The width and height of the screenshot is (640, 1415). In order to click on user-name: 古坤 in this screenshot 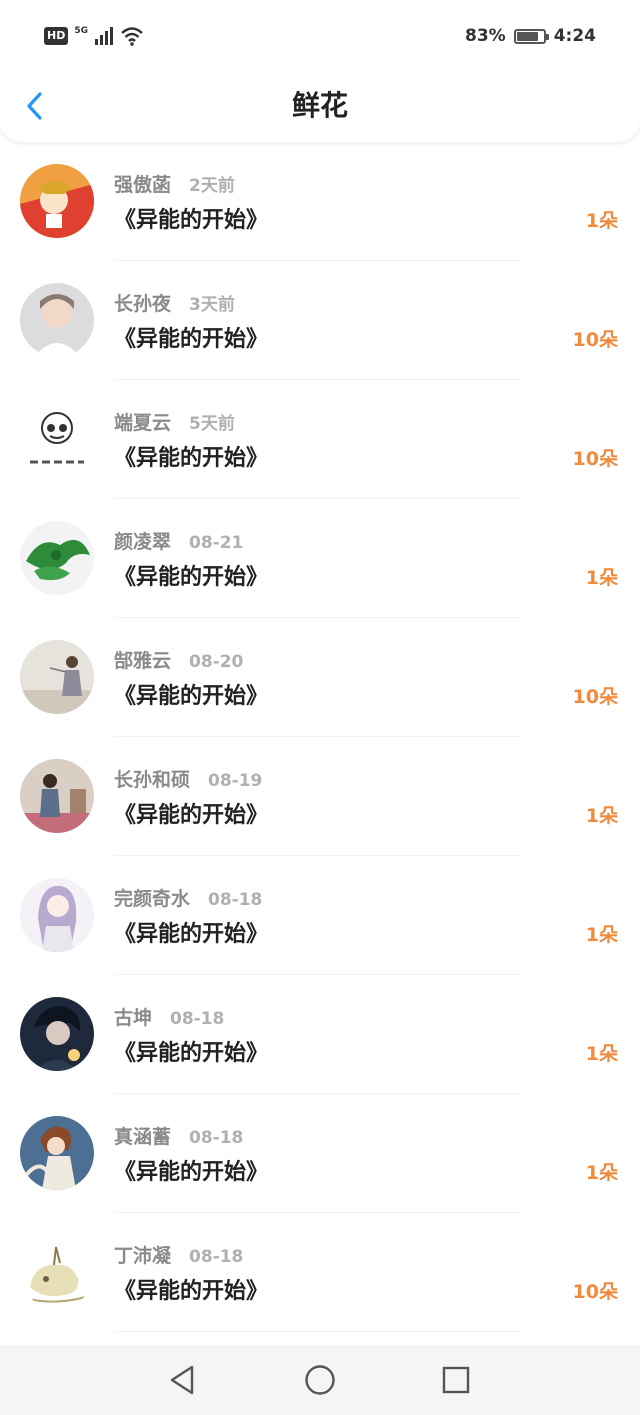, I will do `click(133, 1018)`.